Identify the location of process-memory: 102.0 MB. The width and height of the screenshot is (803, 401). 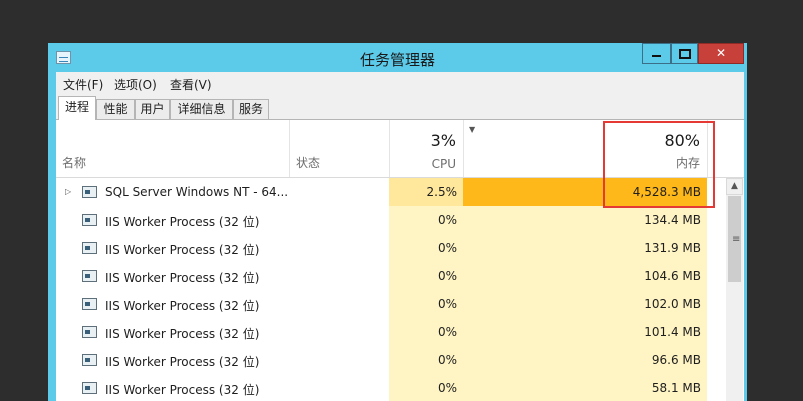
(585, 304).